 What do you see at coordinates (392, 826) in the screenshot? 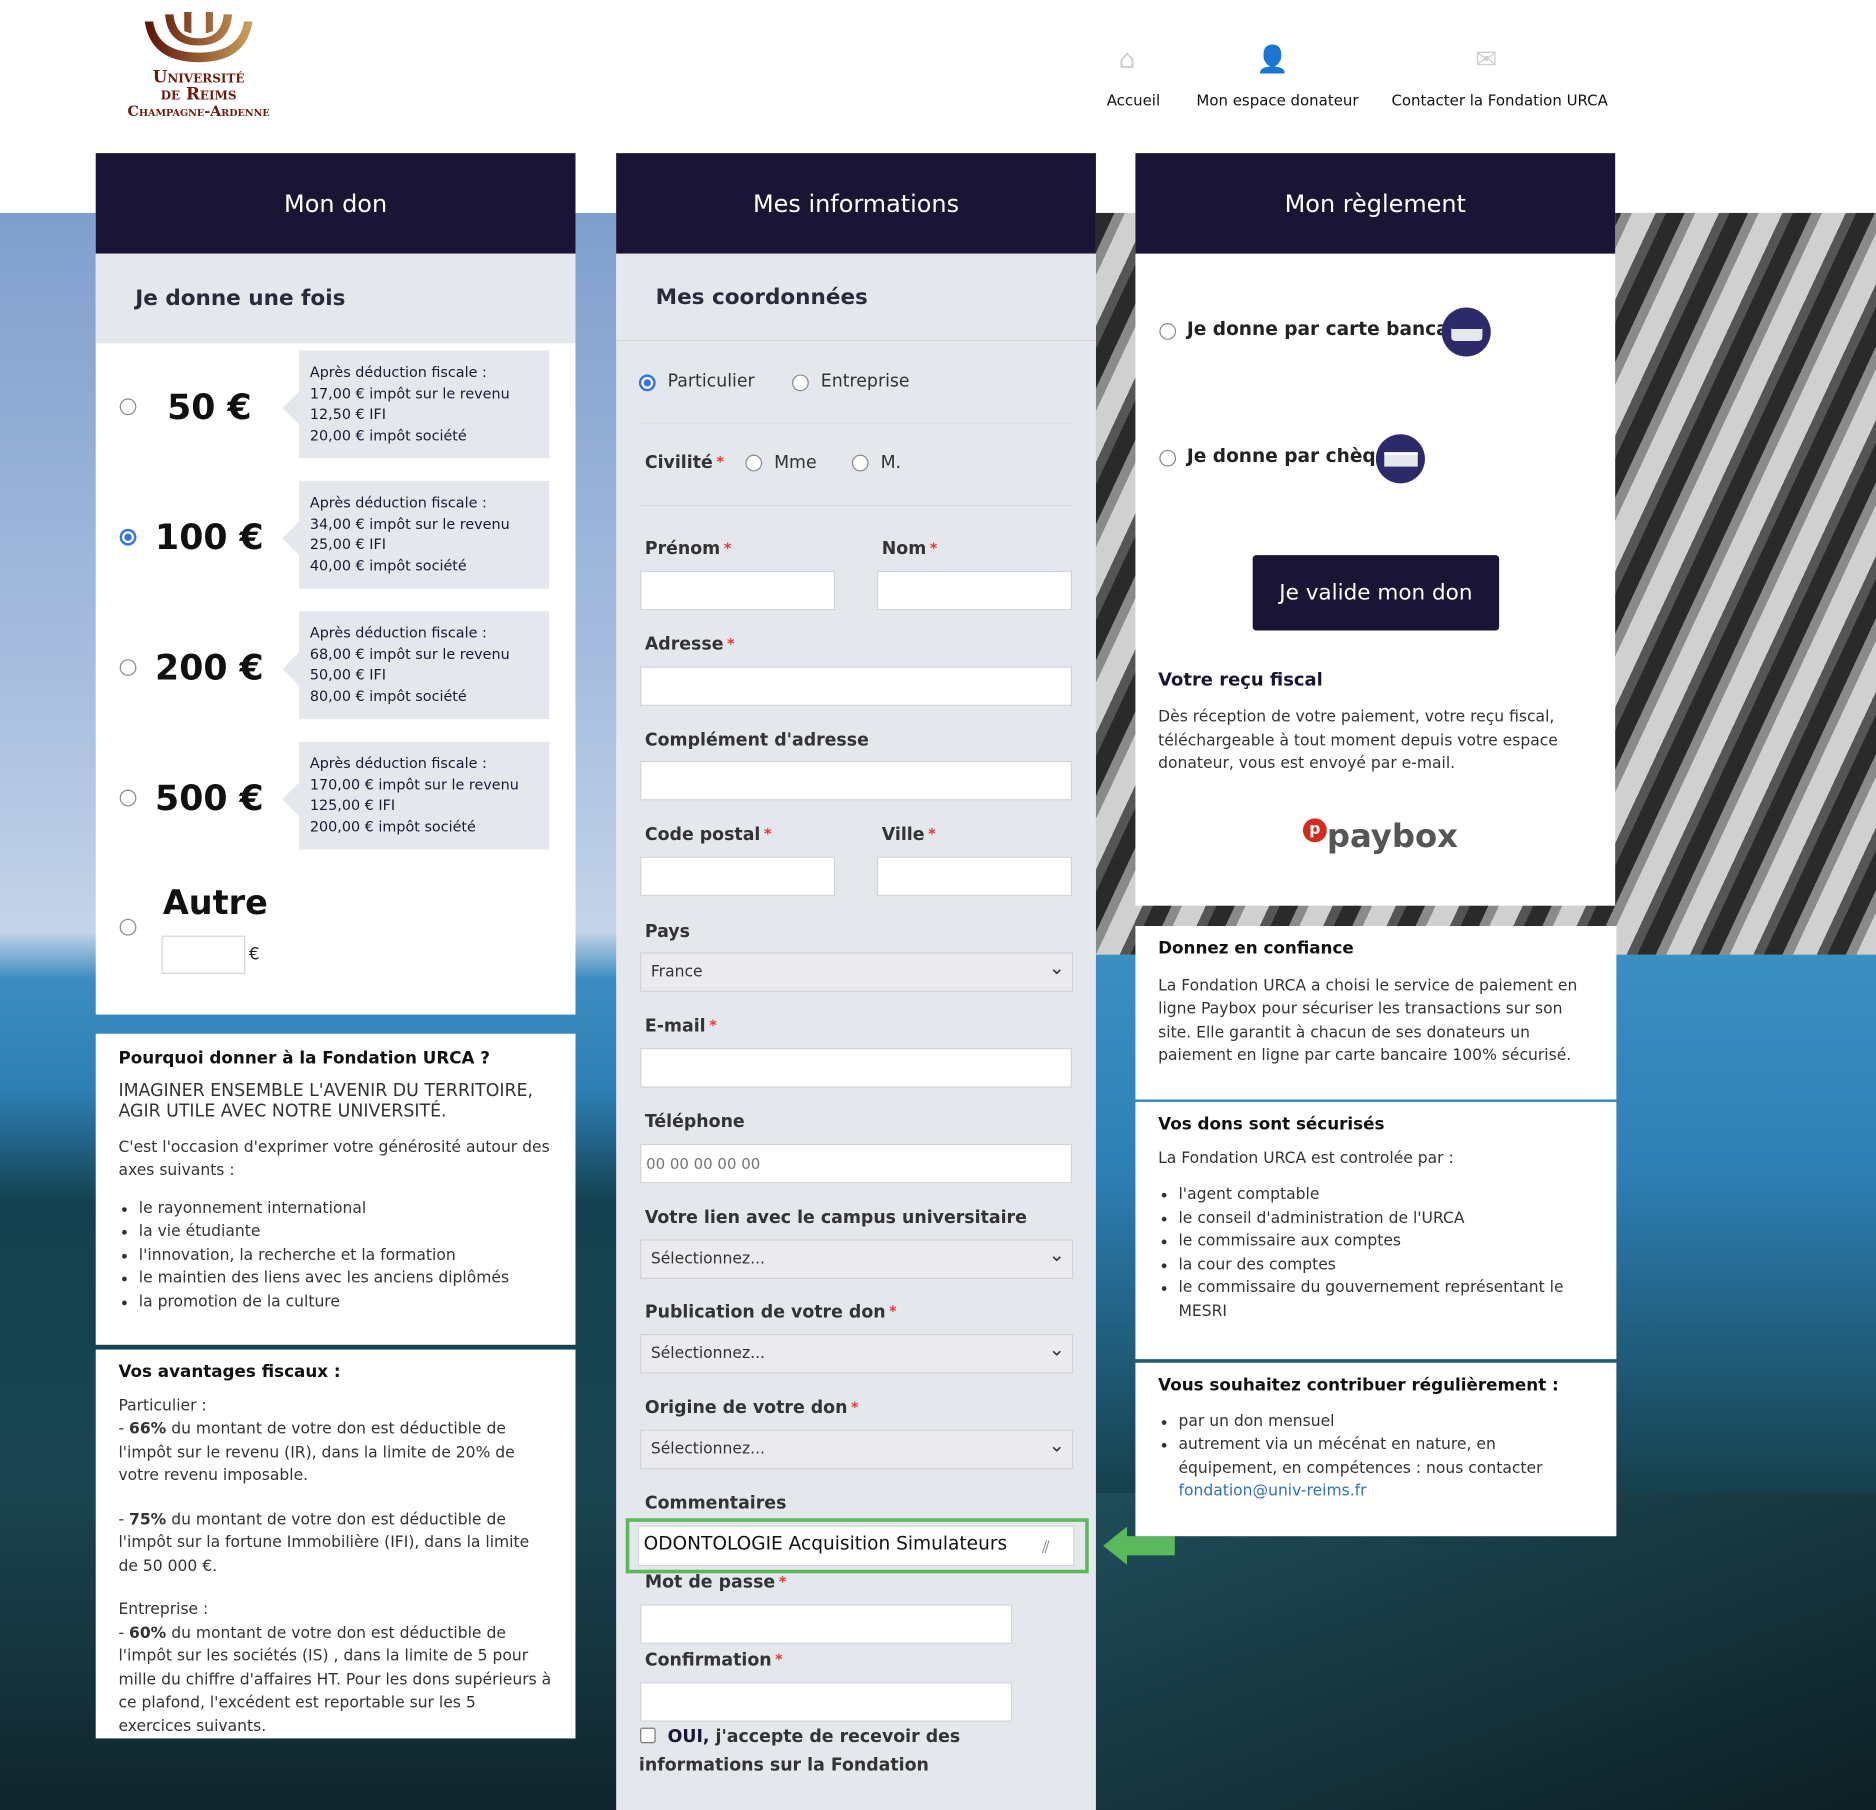
I see `tip-line: 200,00 € impôt société` at bounding box center [392, 826].